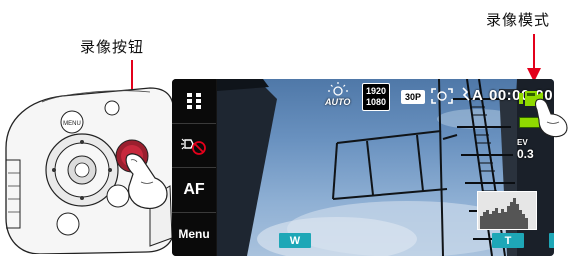 Image resolution: width=572 pixels, height=261 pixels. What do you see at coordinates (507, 210) in the screenshot?
I see `histogram-panel` at bounding box center [507, 210].